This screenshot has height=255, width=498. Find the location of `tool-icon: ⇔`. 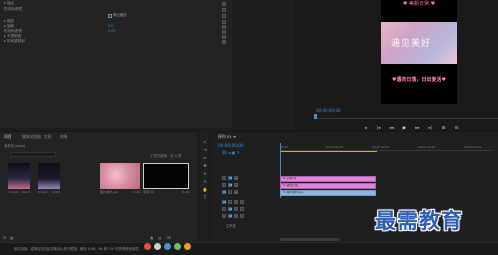

tool-icon: ⇔ is located at coordinates (205, 157).